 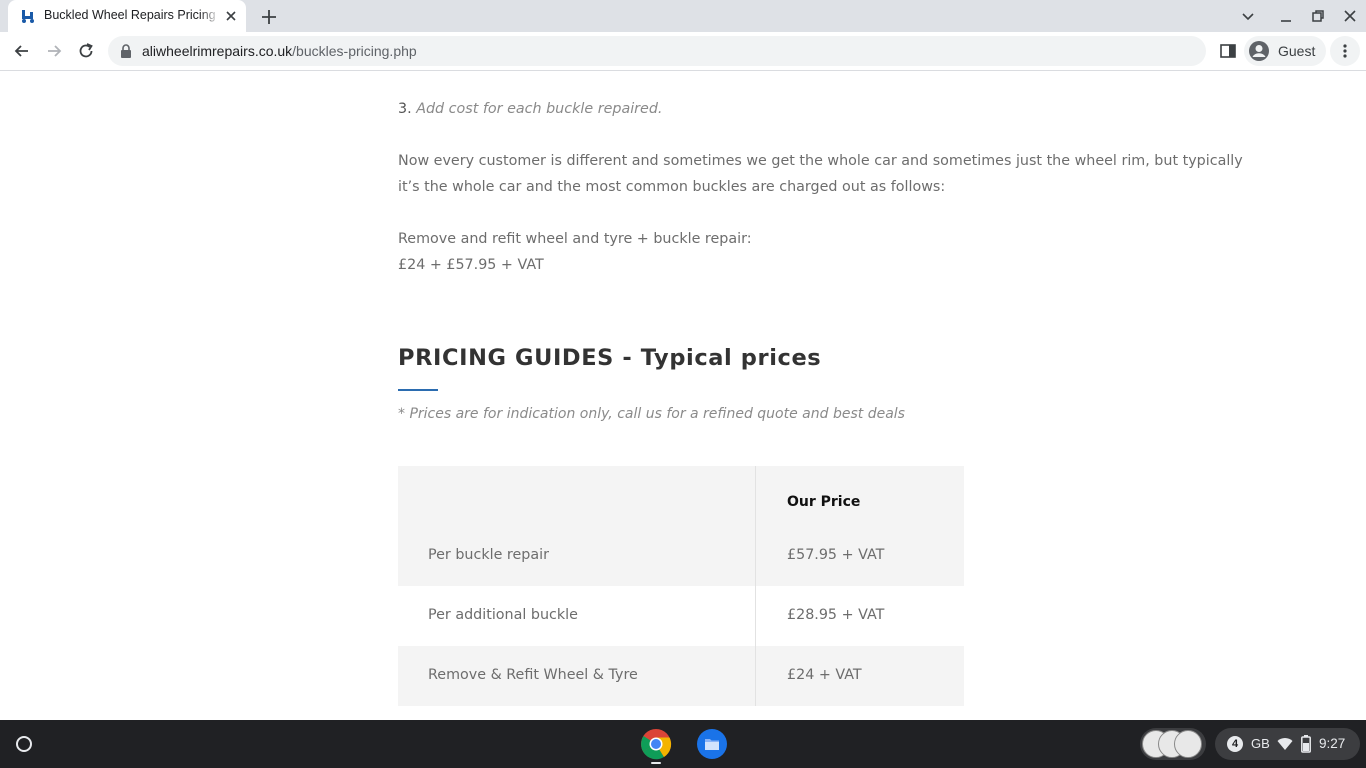 What do you see at coordinates (1259, 51) in the screenshot?
I see `avatar-icon` at bounding box center [1259, 51].